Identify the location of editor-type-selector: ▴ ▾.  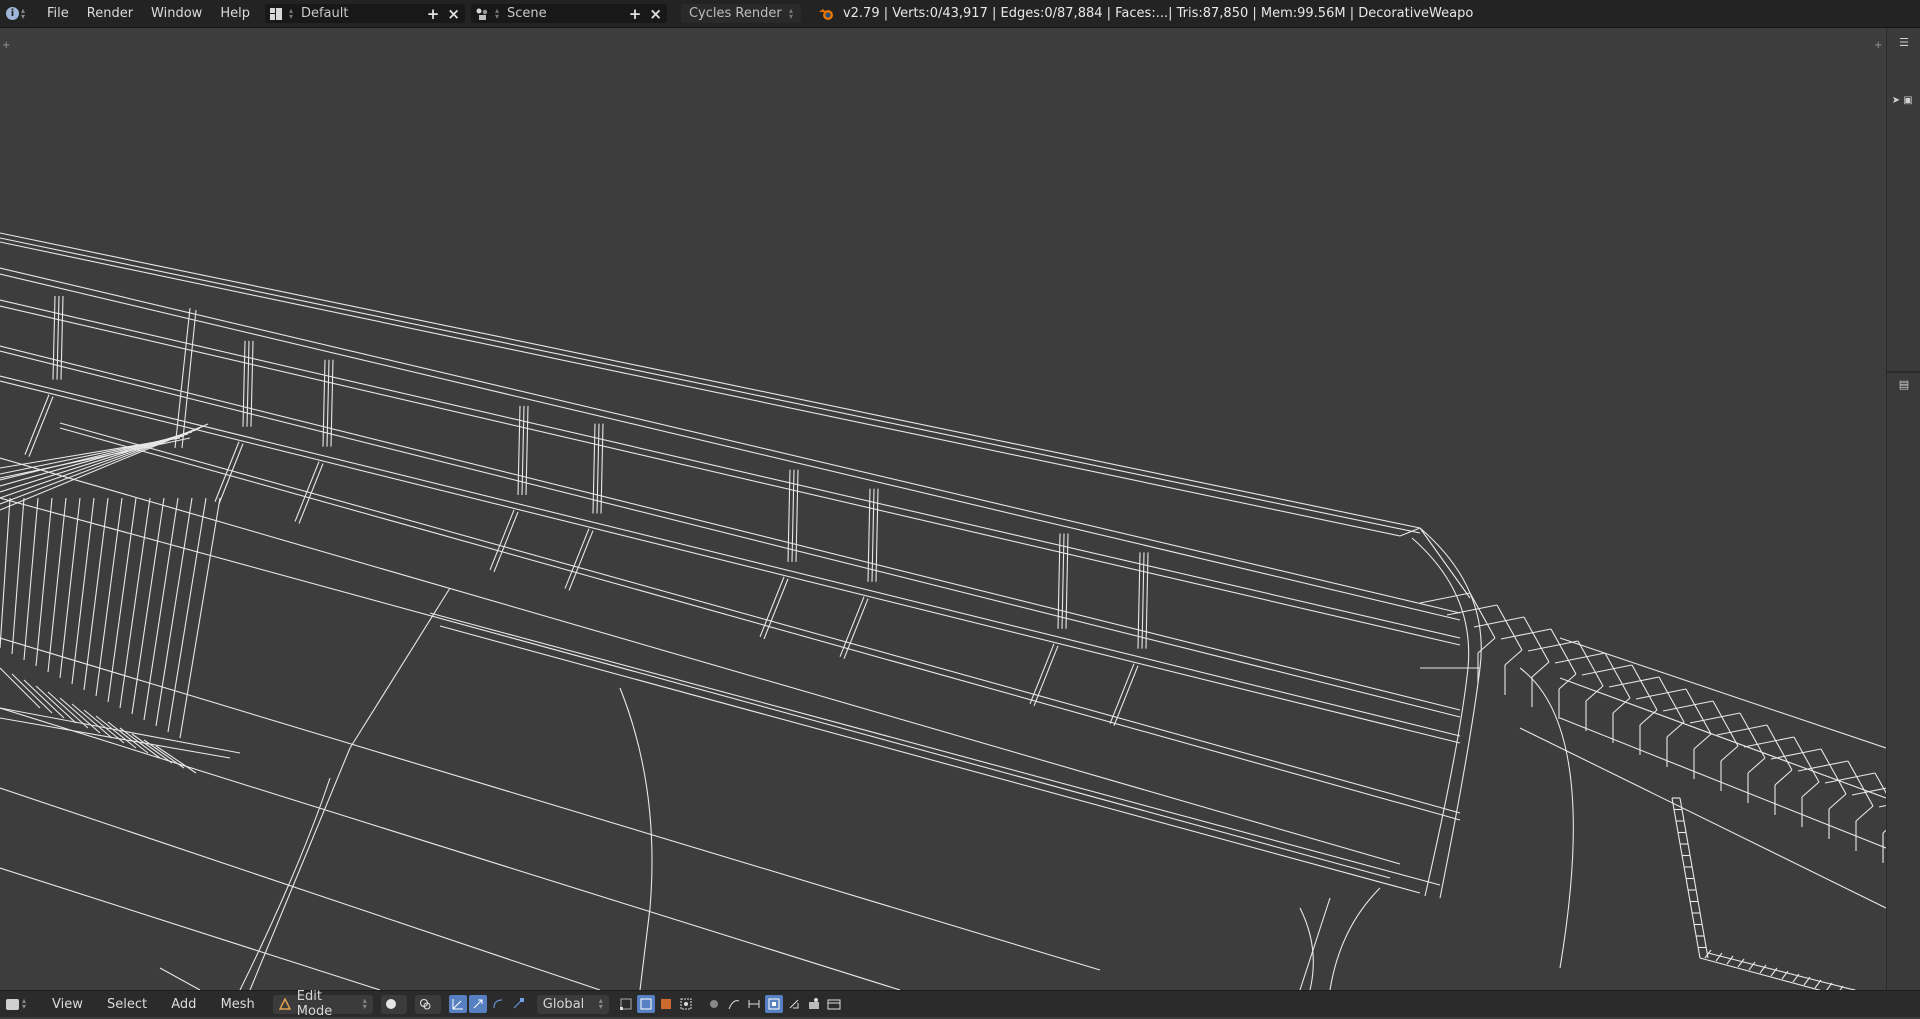
(24, 1003).